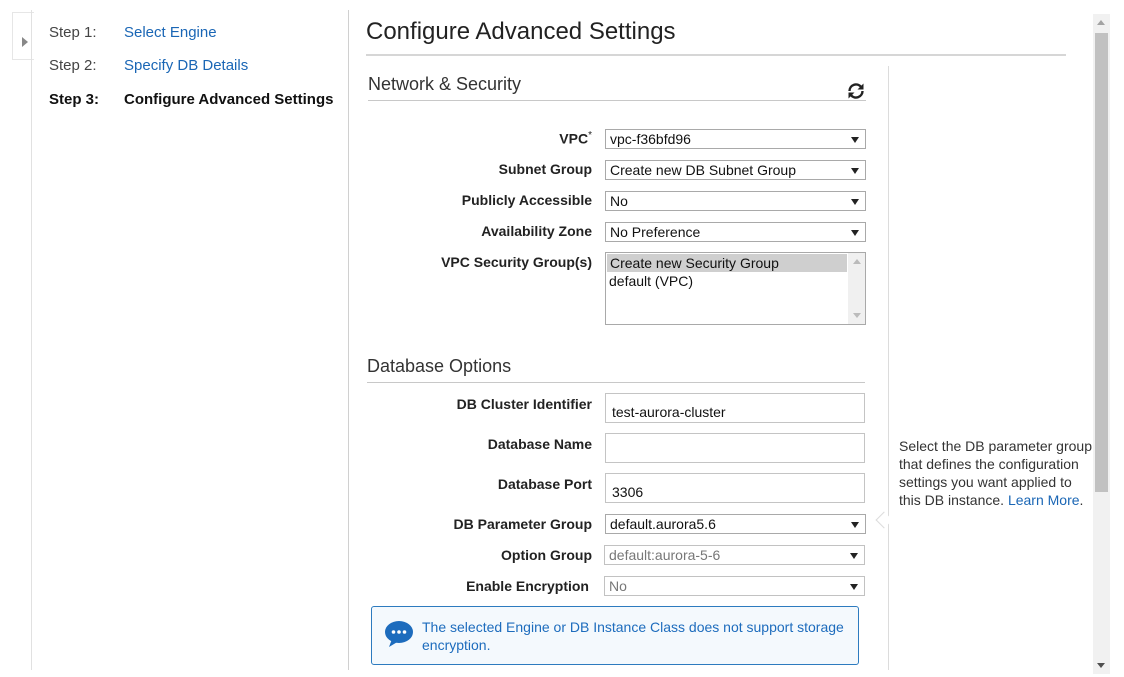 This screenshot has width=1124, height=677. Describe the element at coordinates (526, 200) in the screenshot. I see `publicly-accessible-label: Publicly Accessible` at that location.